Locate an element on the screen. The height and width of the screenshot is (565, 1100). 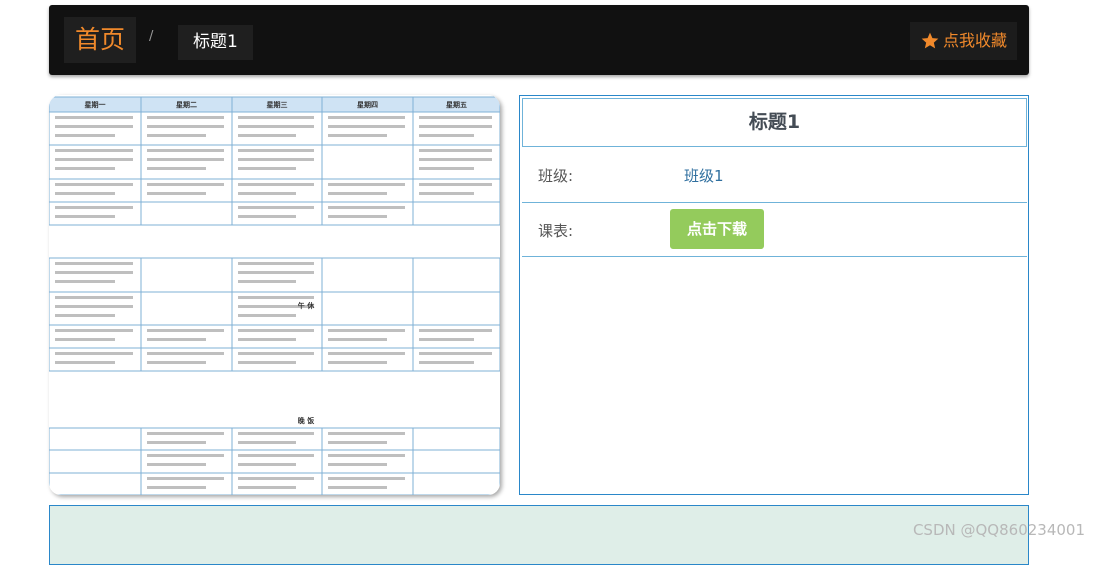
timetable-header-0: 星期一 is located at coordinates (95, 104).